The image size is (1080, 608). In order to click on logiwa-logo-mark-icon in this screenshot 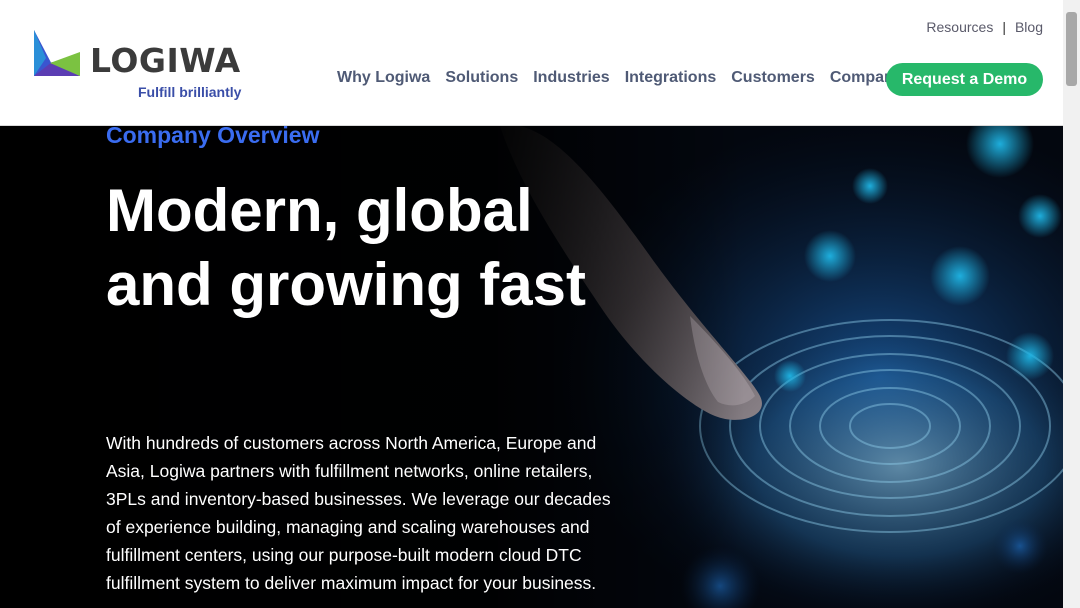, I will do `click(57, 53)`.